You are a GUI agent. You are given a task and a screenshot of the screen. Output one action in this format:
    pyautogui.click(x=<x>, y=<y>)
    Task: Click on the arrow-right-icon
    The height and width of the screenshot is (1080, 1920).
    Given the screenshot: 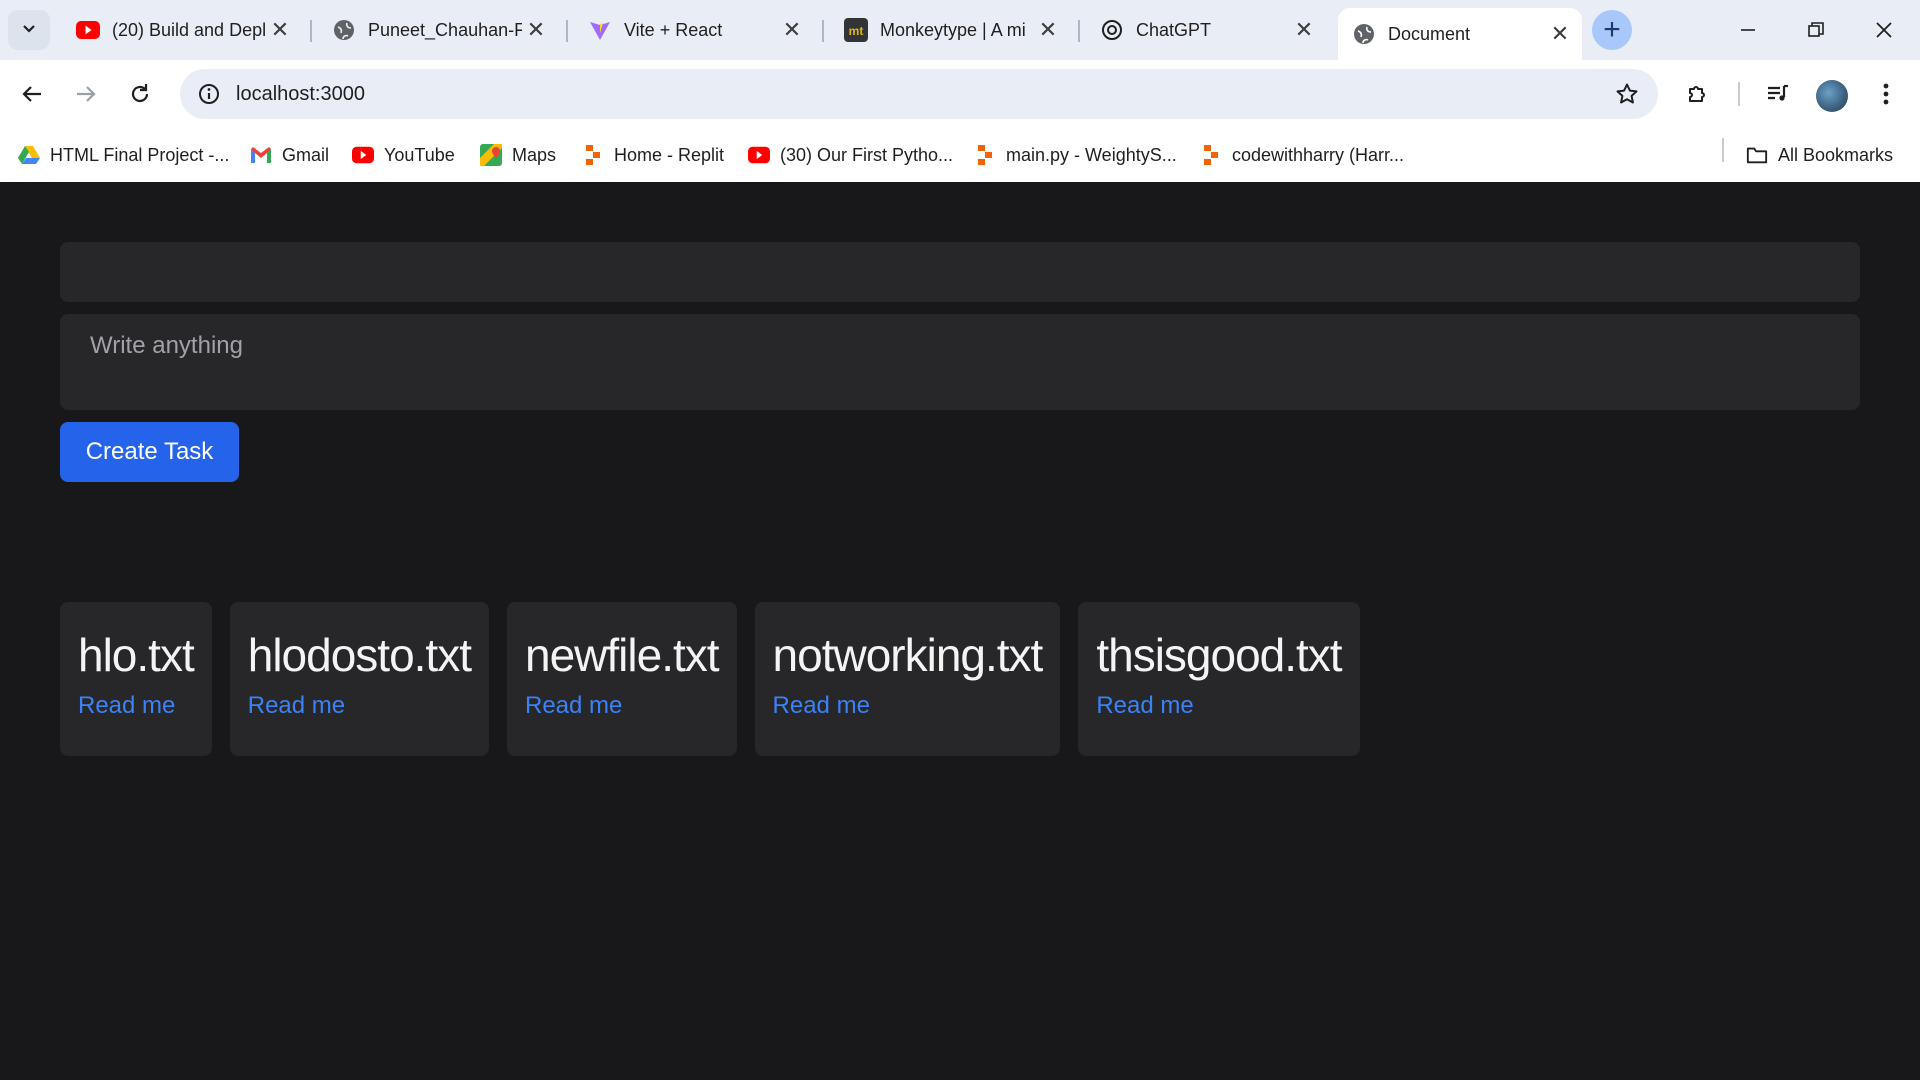 What is the action you would take?
    pyautogui.click(x=86, y=94)
    